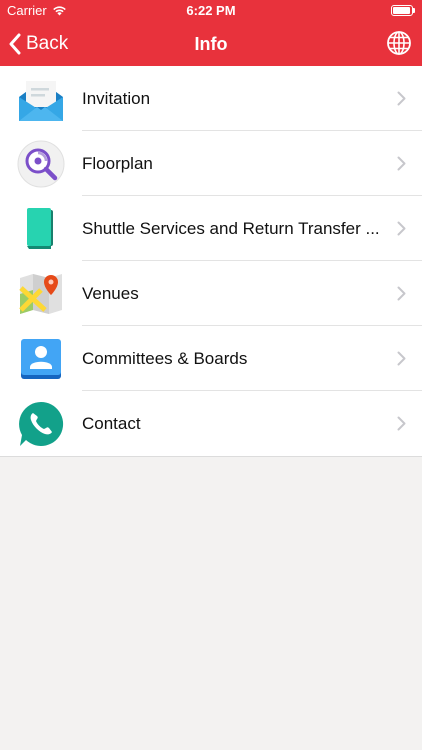 The height and width of the screenshot is (750, 422). I want to click on list-item-floorplan: Floorplan, so click(211, 163).